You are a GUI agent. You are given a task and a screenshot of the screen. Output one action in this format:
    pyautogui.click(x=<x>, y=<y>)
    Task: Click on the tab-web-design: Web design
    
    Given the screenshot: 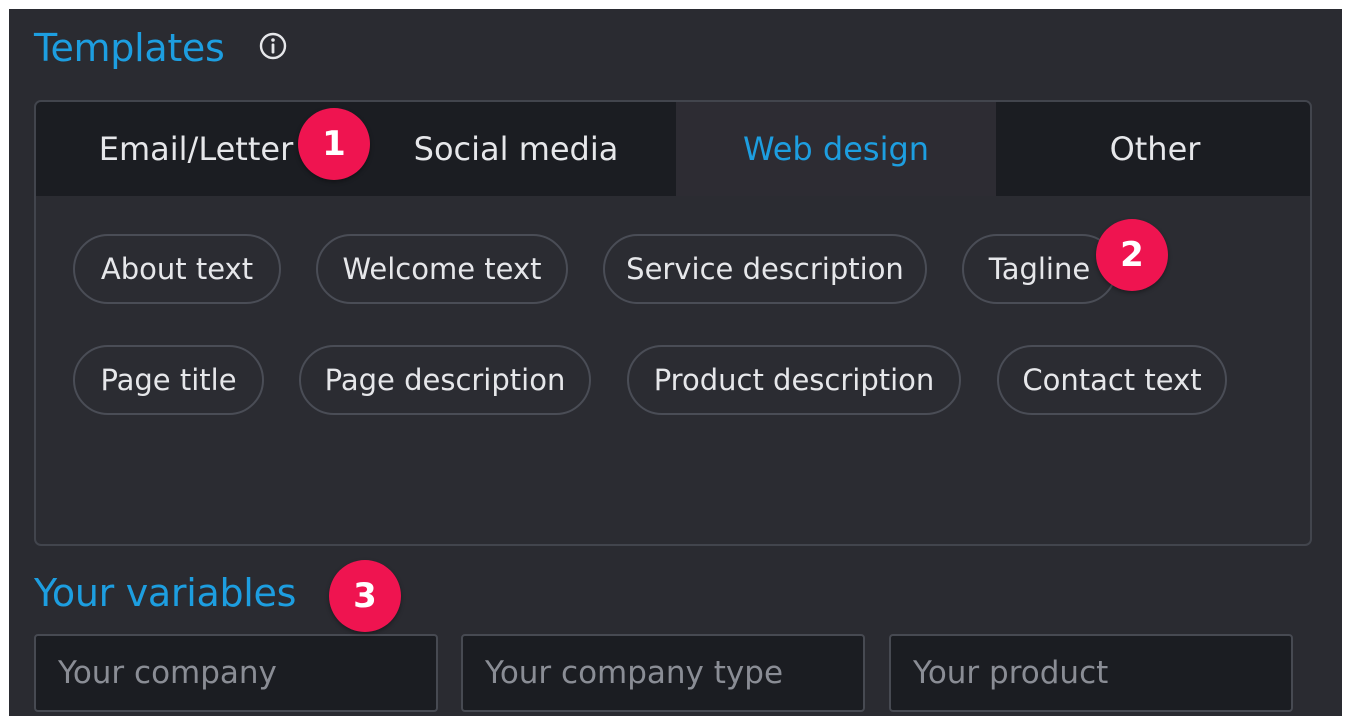 What is the action you would take?
    pyautogui.click(x=836, y=149)
    